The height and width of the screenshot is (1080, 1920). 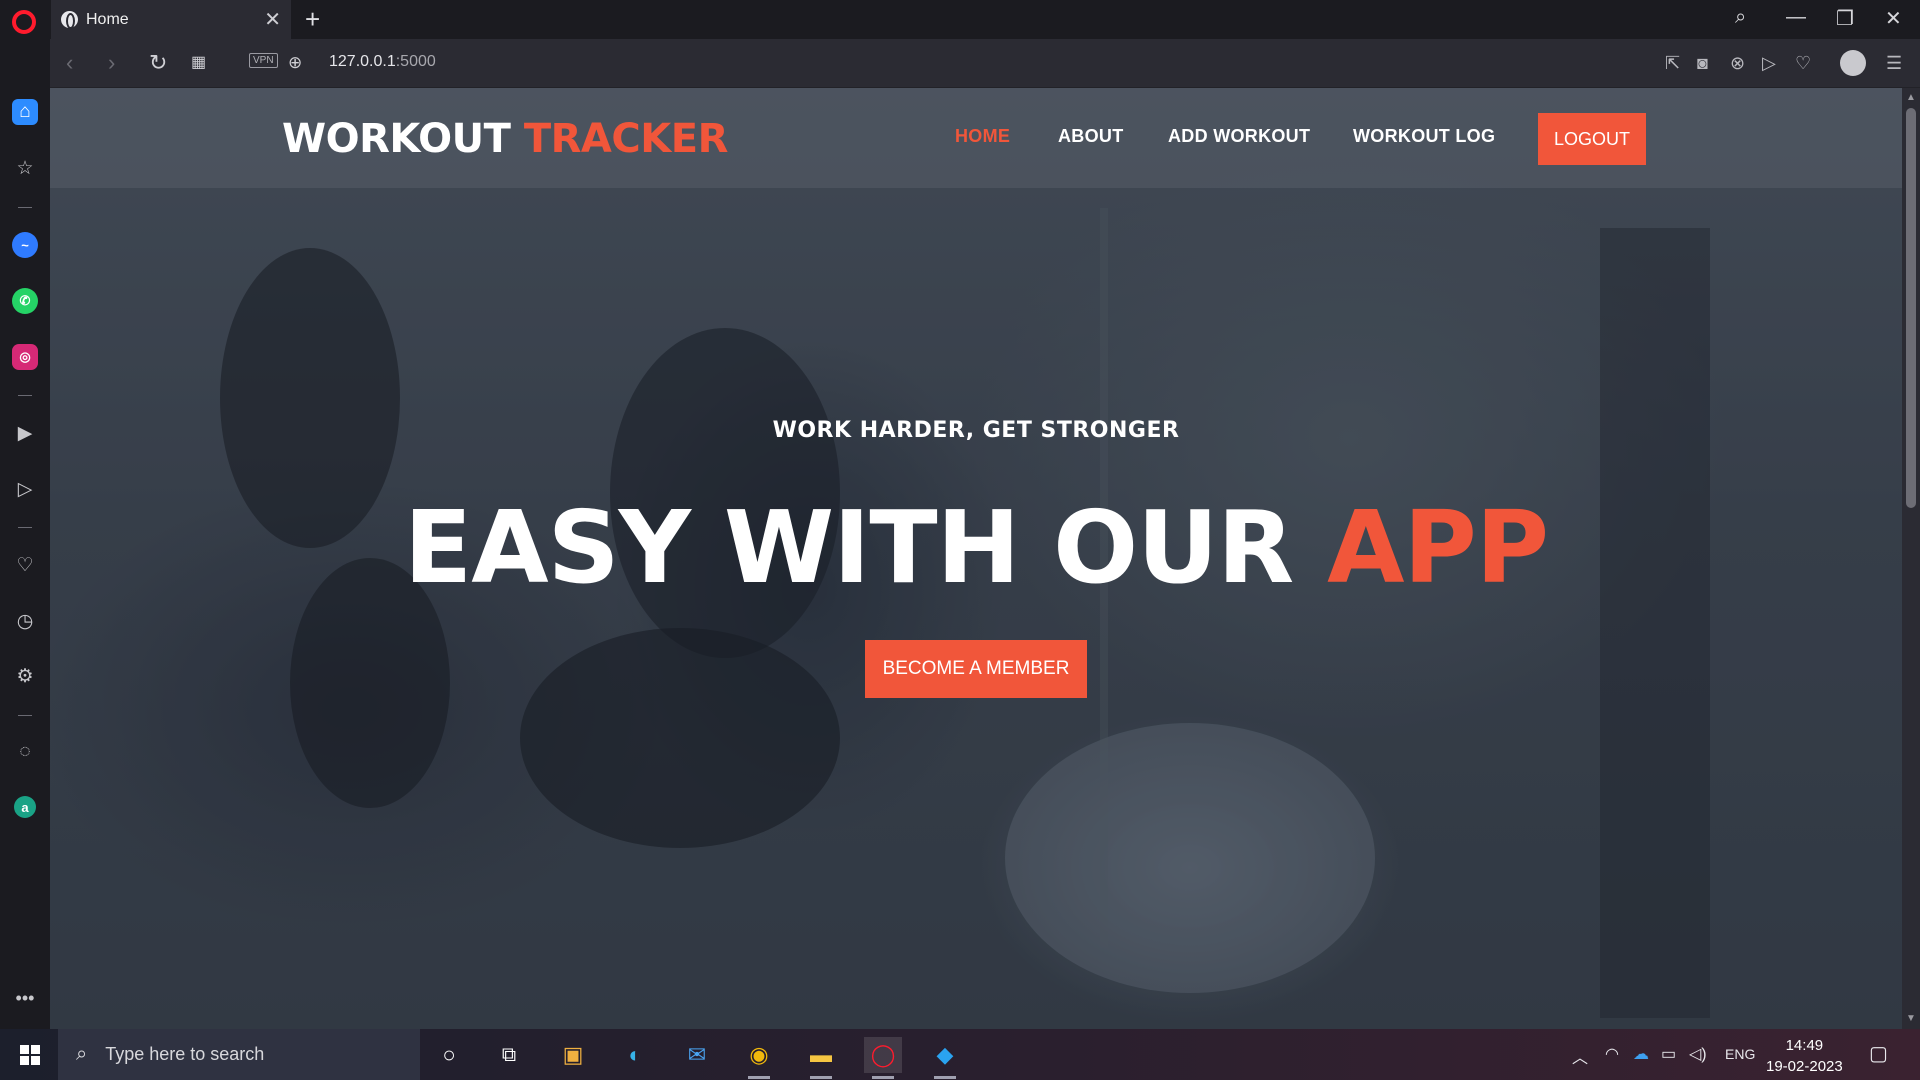 What do you see at coordinates (171, 19) in the screenshot?
I see `browser-tab-home: Home ✕` at bounding box center [171, 19].